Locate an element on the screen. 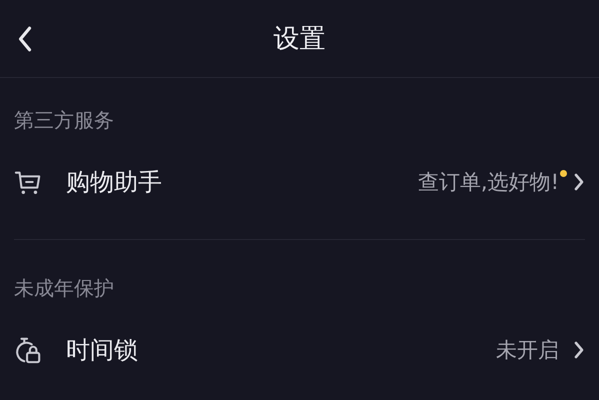  row-value: 查订单,选好物! is located at coordinates (488, 182).